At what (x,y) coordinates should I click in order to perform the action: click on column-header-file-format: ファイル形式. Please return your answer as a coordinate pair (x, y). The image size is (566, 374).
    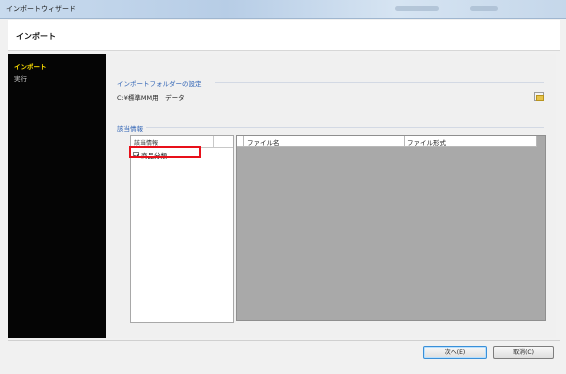
    Looking at the image, I should click on (426, 142).